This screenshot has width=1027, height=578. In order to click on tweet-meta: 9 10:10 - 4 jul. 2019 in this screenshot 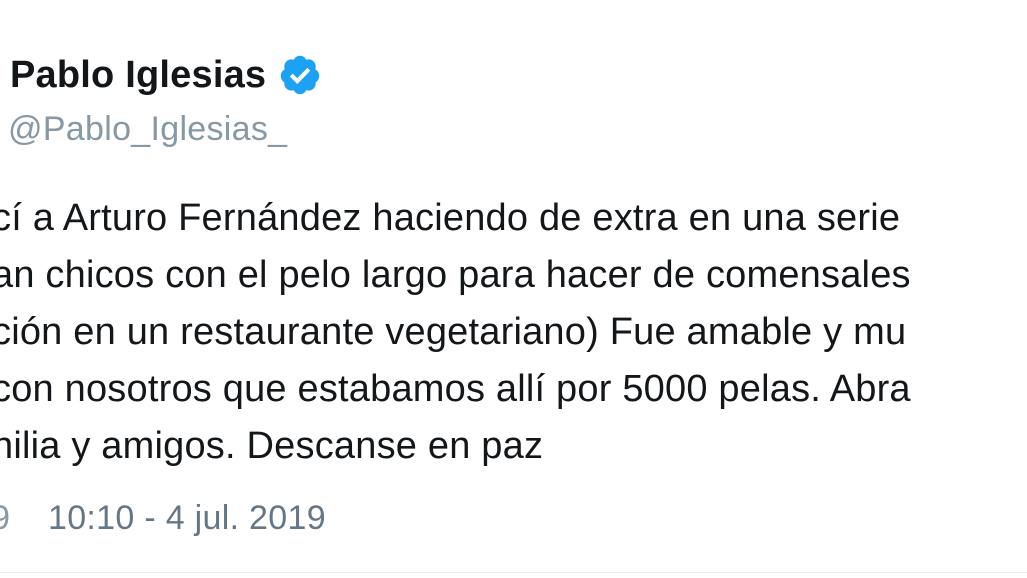, I will do `click(163, 518)`.